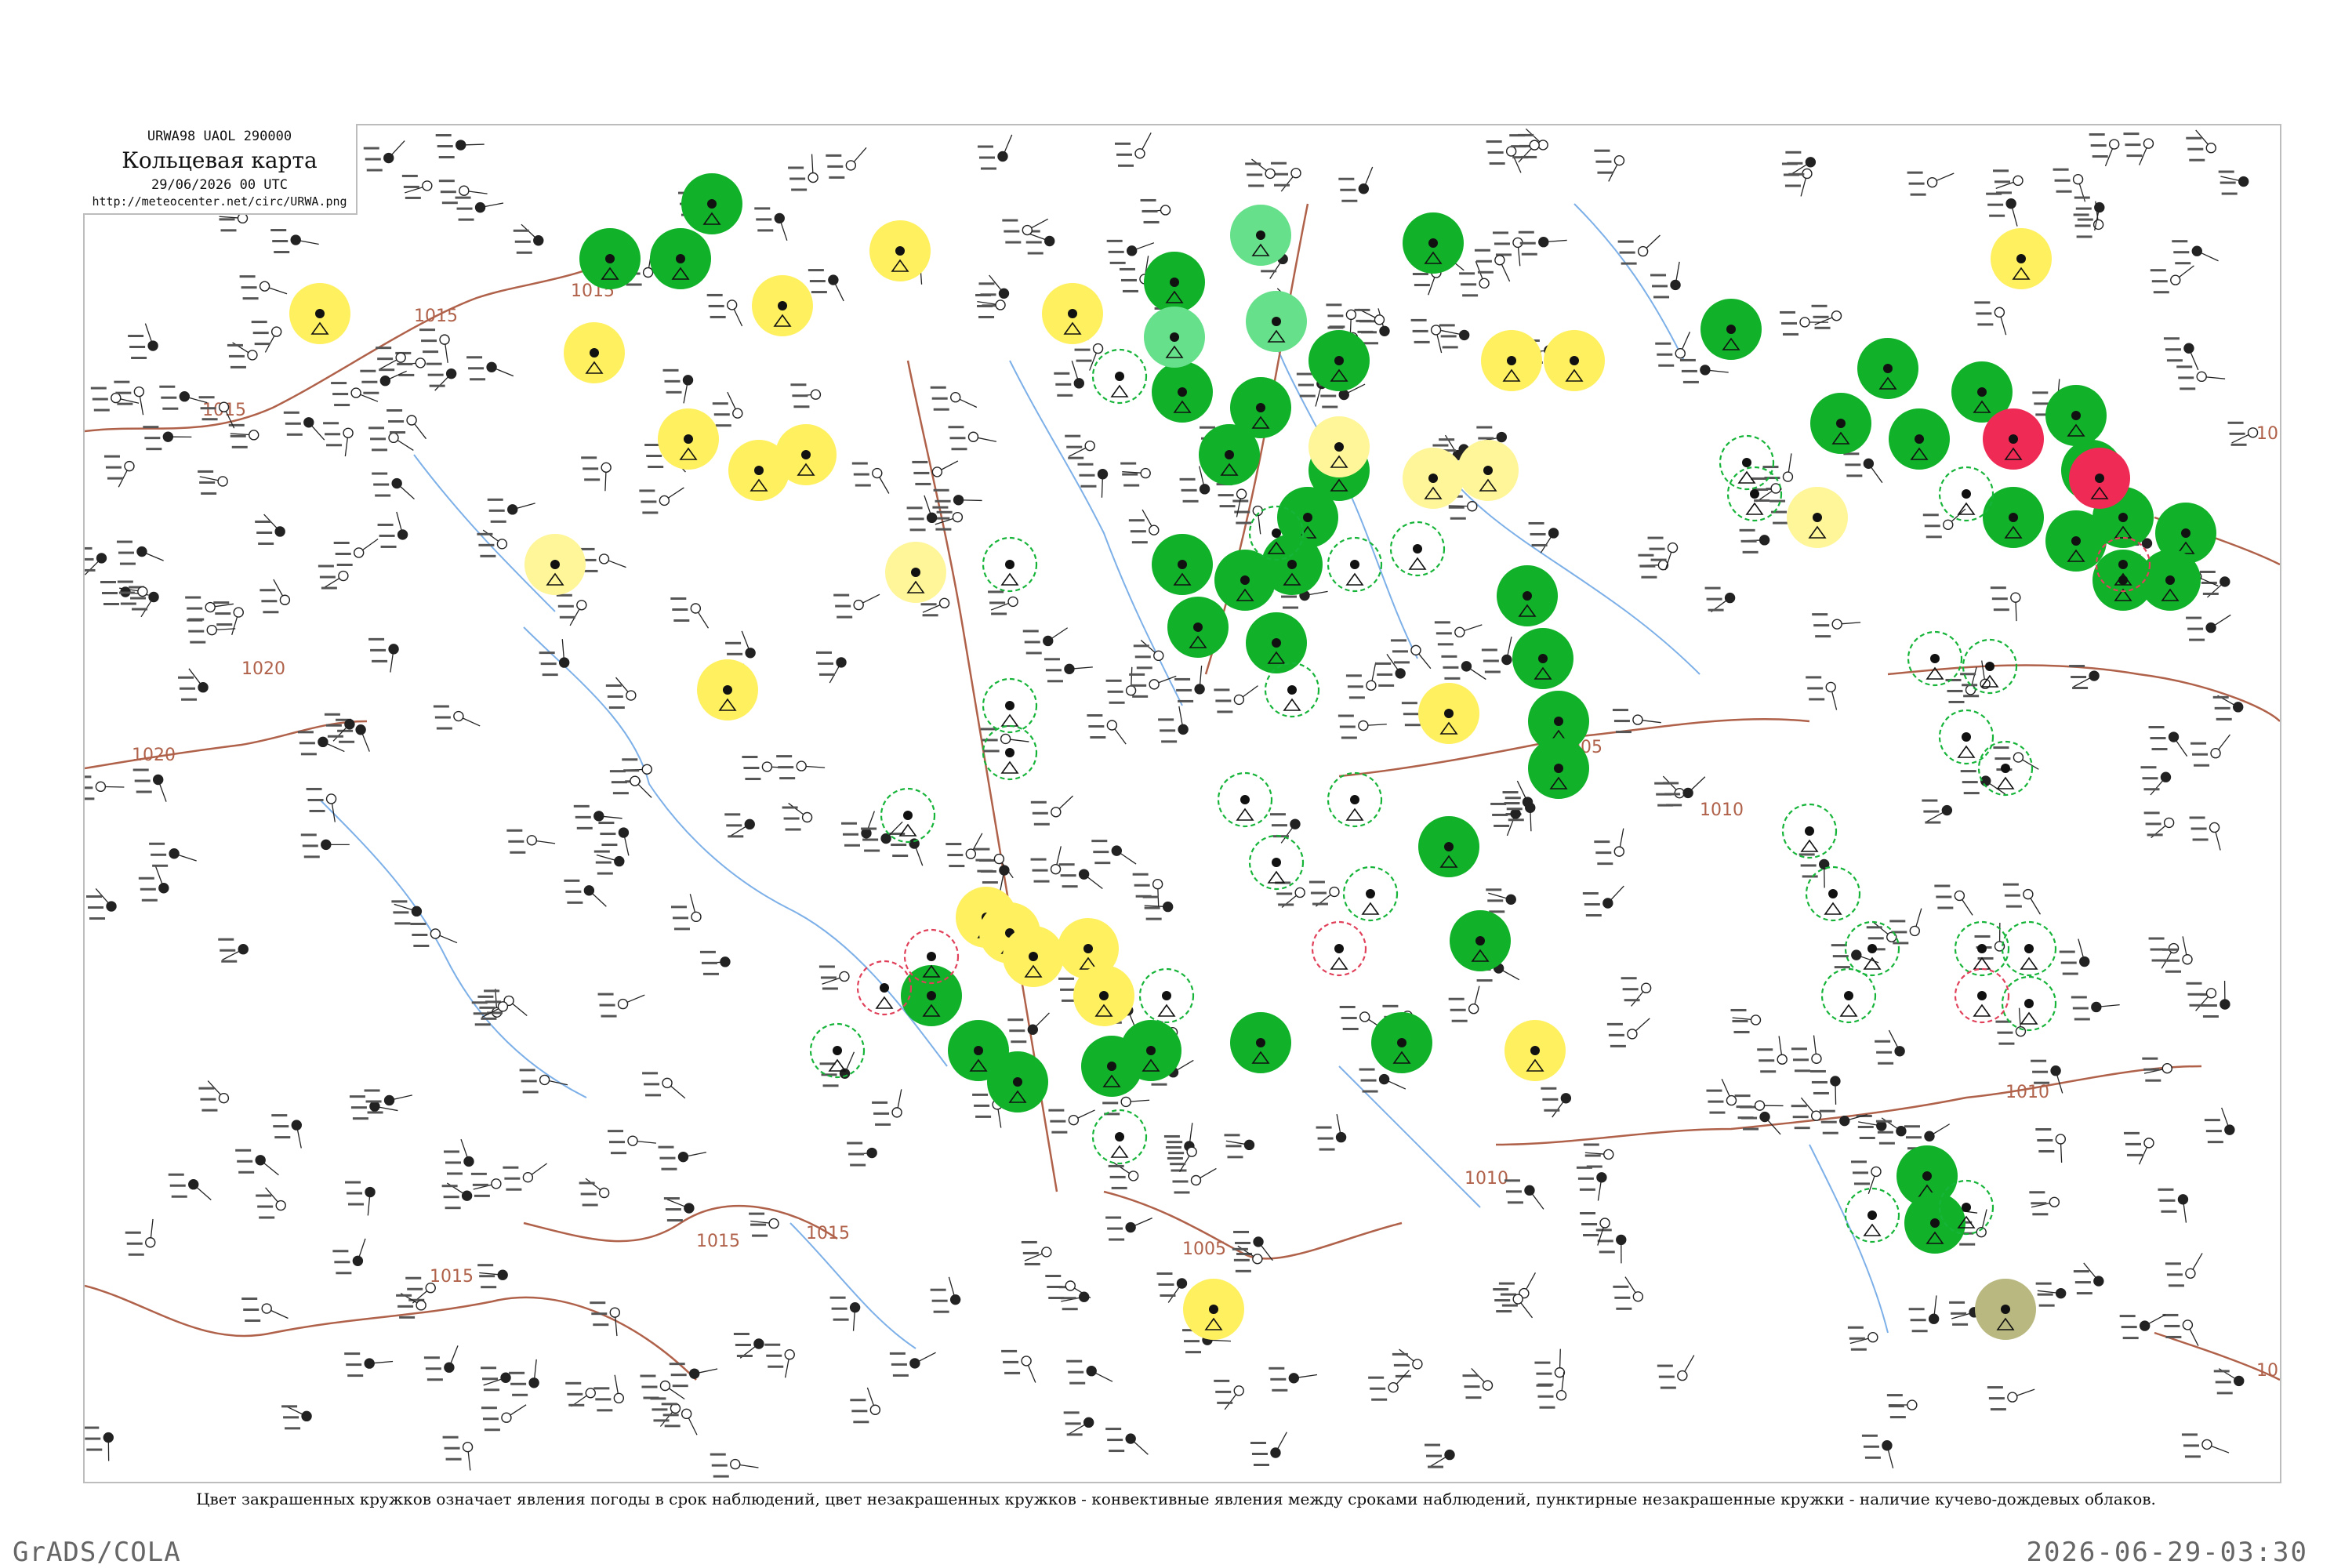 The image size is (2352, 1568). What do you see at coordinates (2267, 434) in the screenshot?
I see `isobar-label: 10` at bounding box center [2267, 434].